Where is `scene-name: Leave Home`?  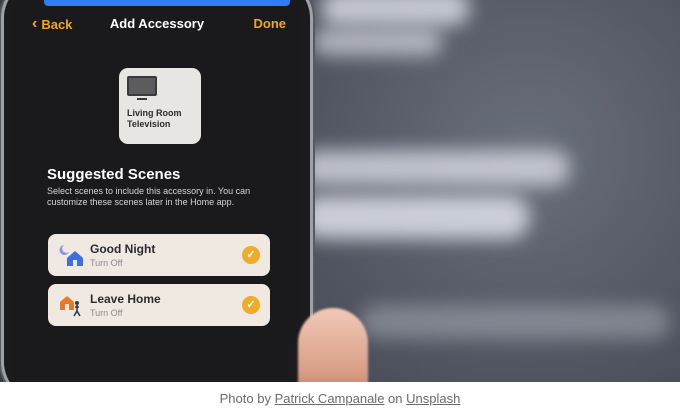
scene-name: Leave Home is located at coordinates (125, 299).